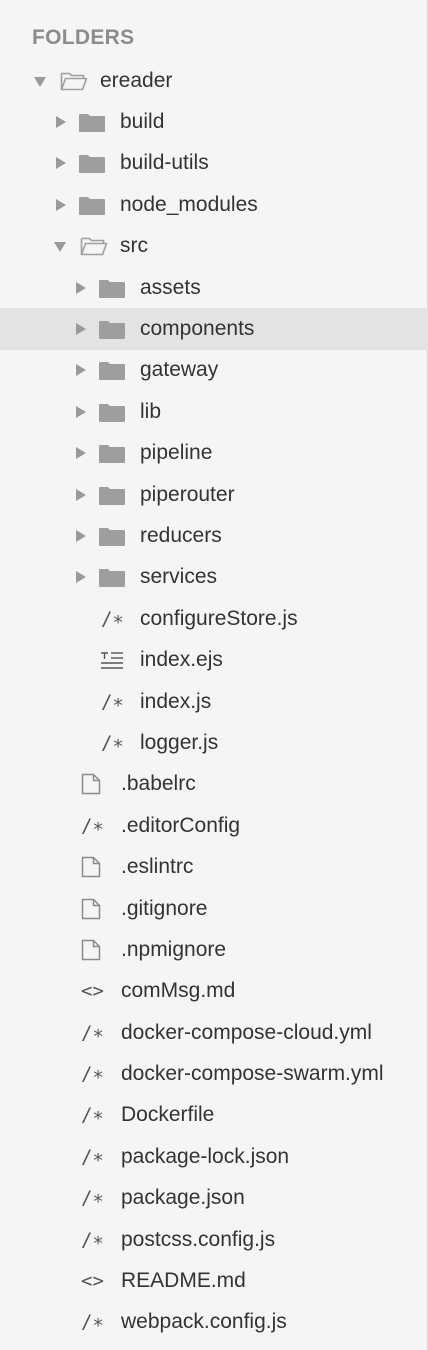 The image size is (428, 1350). I want to click on folder-row-src: src, so click(214, 246).